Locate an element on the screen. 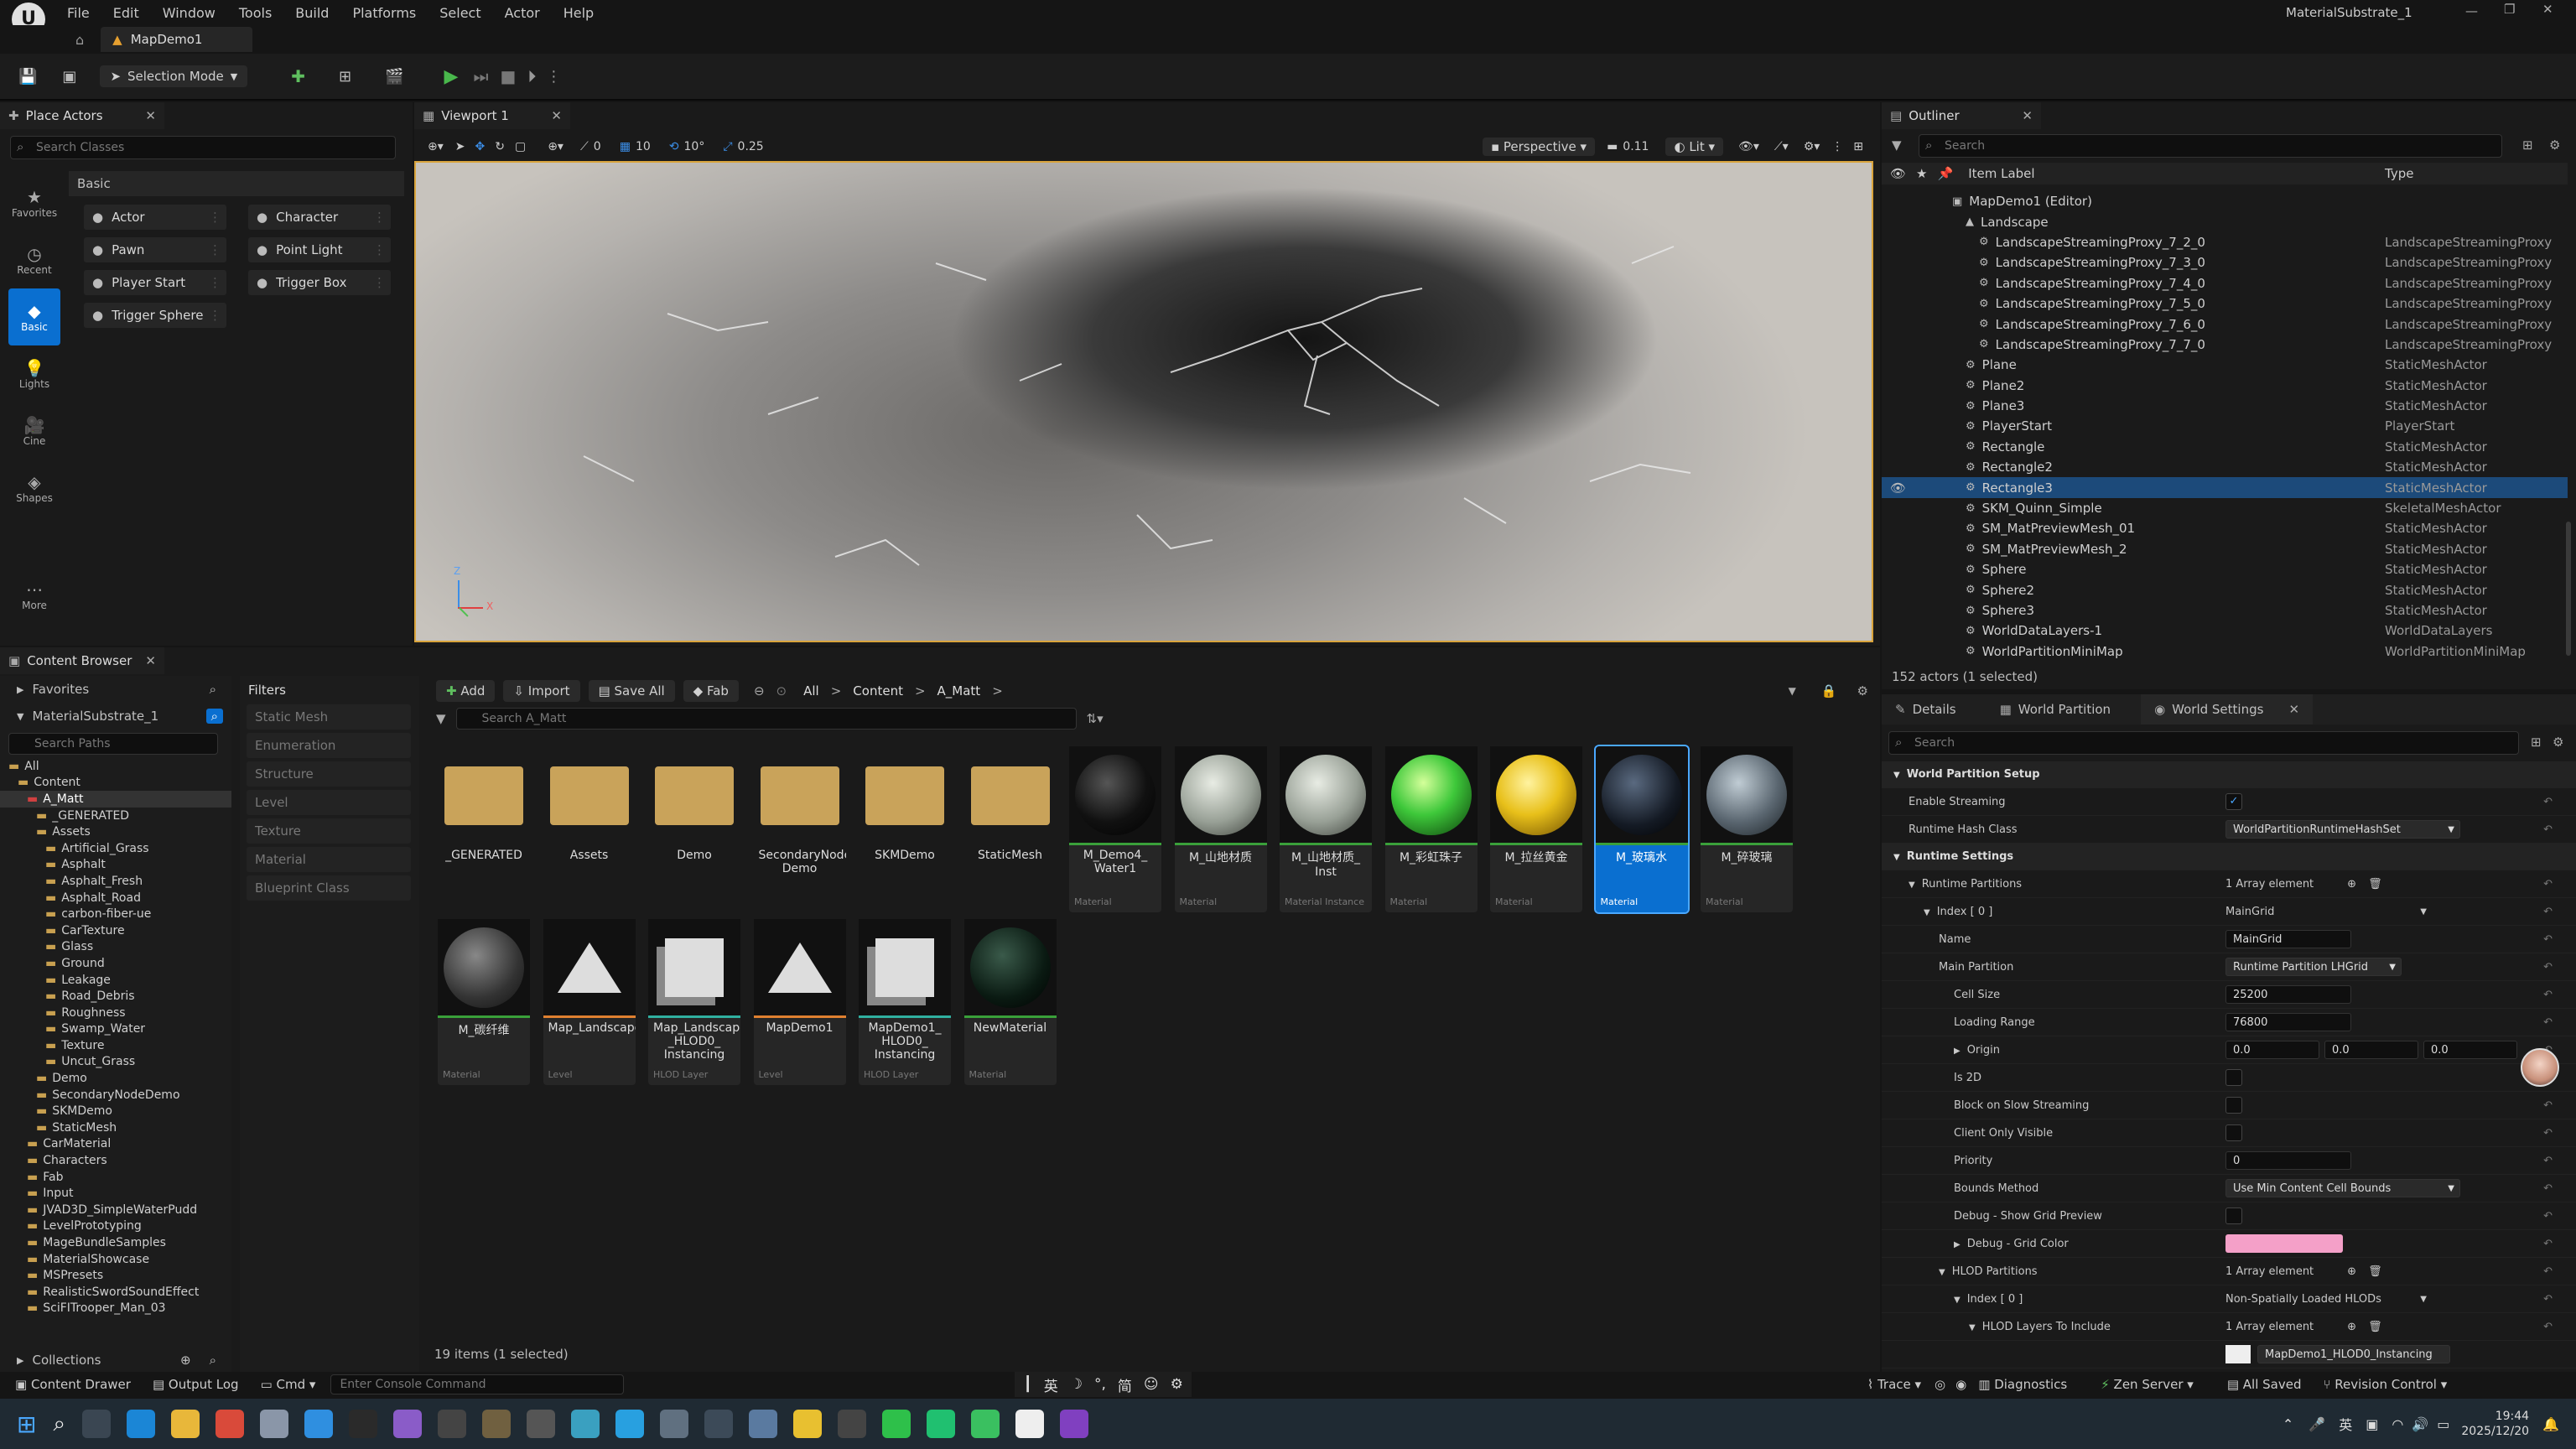 The image size is (2576, 1449). step-button: ⏭ is located at coordinates (480, 76).